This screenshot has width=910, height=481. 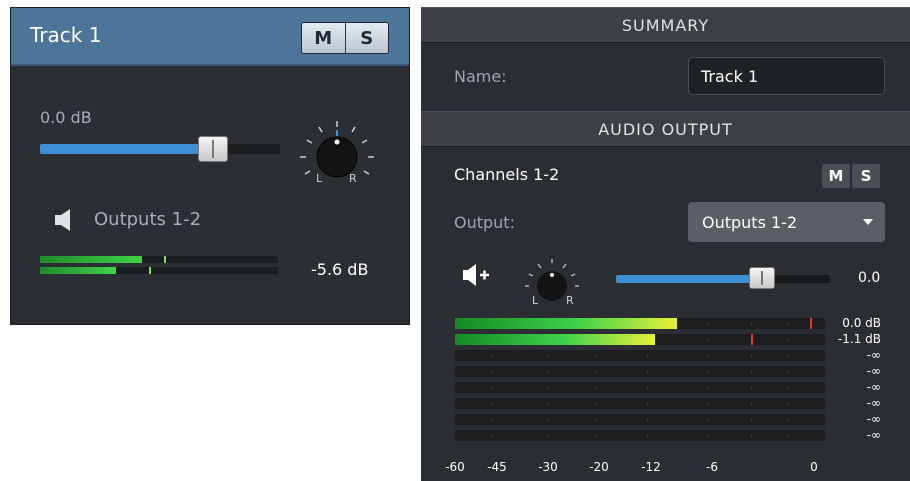 I want to click on track-meter-right-peak, so click(x=150, y=270).